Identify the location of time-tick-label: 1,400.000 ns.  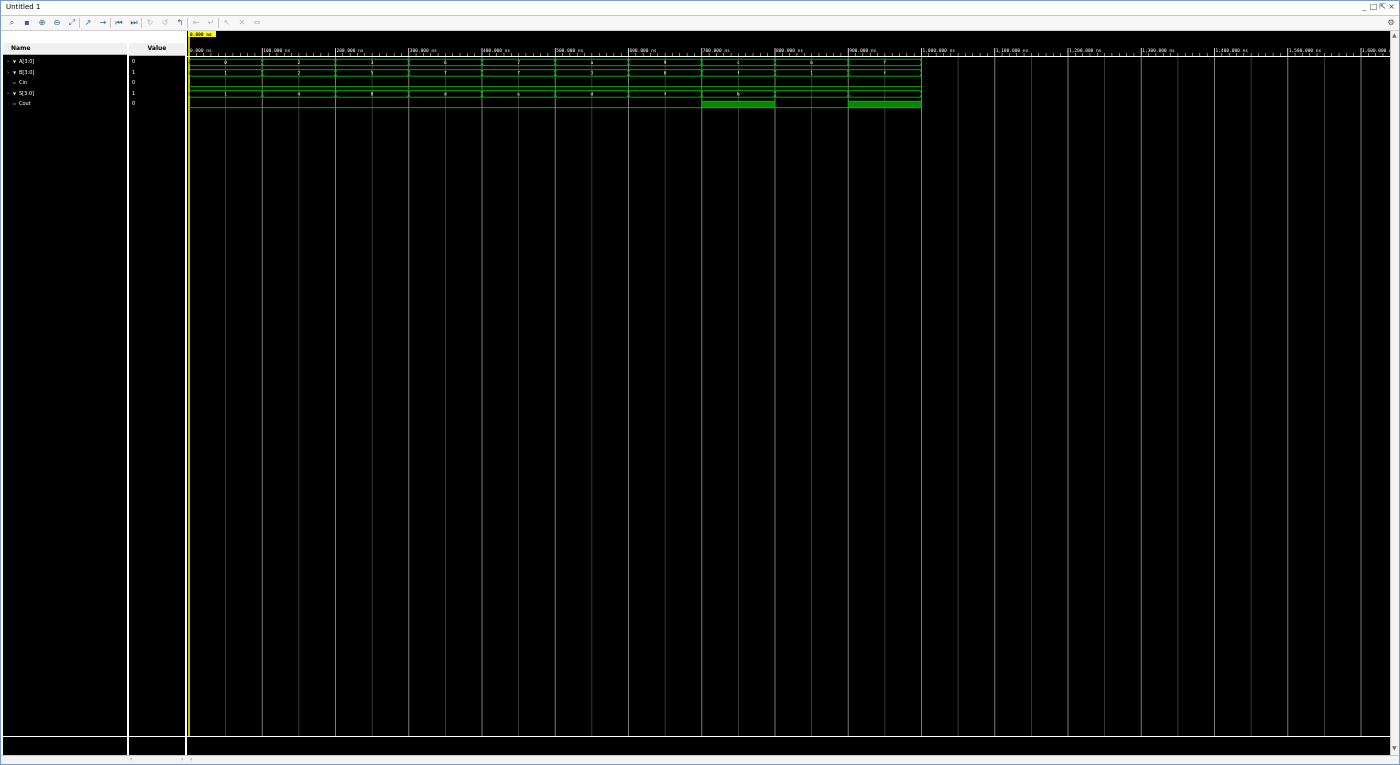
(1232, 51).